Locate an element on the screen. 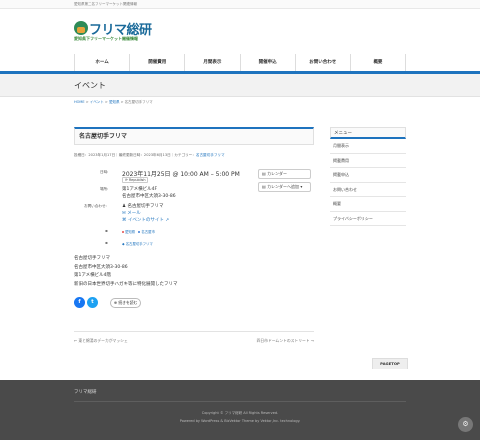 This screenshot has height=440, width=480. twitter-icon: t is located at coordinates (92, 302).